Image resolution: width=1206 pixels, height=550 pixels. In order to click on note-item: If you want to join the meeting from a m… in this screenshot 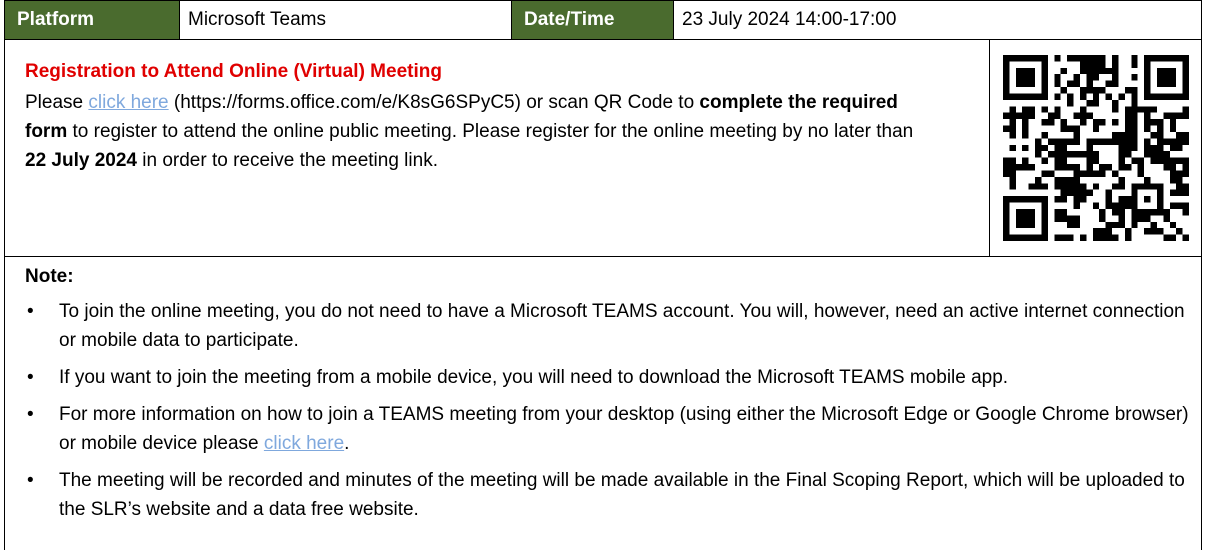, I will do `click(607, 377)`.